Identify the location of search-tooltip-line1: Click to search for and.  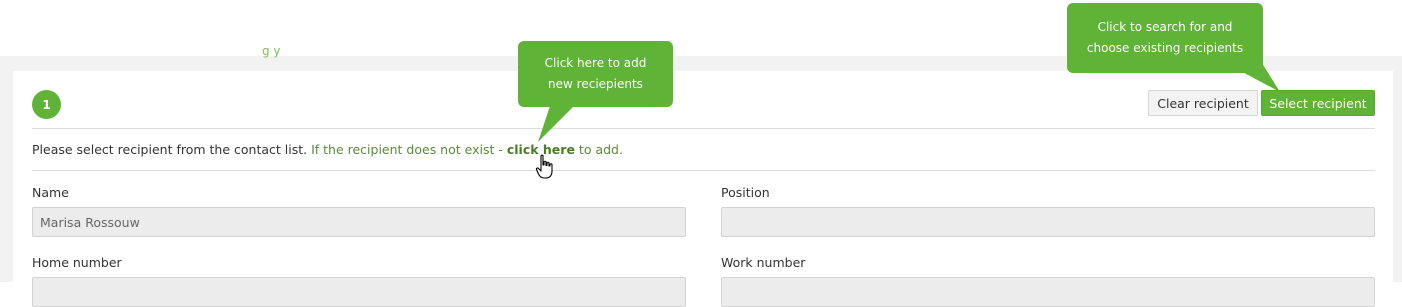
(1165, 27).